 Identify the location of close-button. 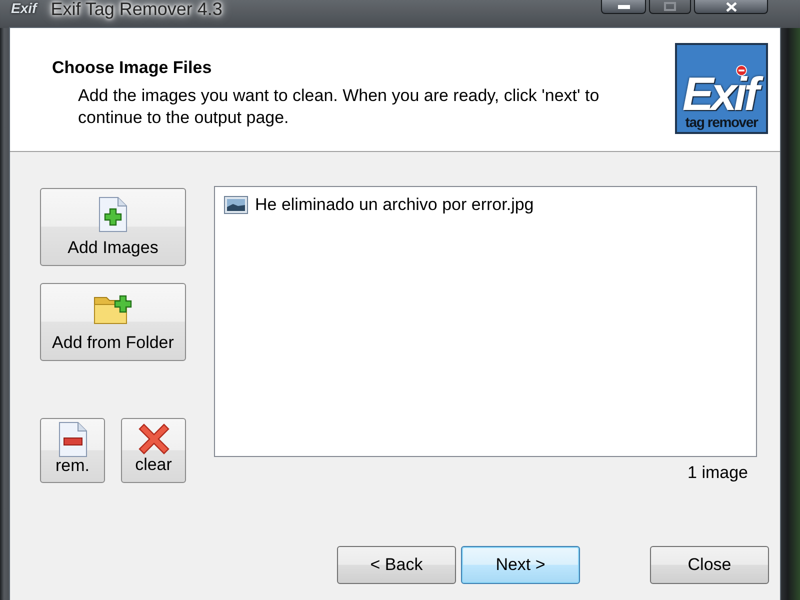
(731, 7).